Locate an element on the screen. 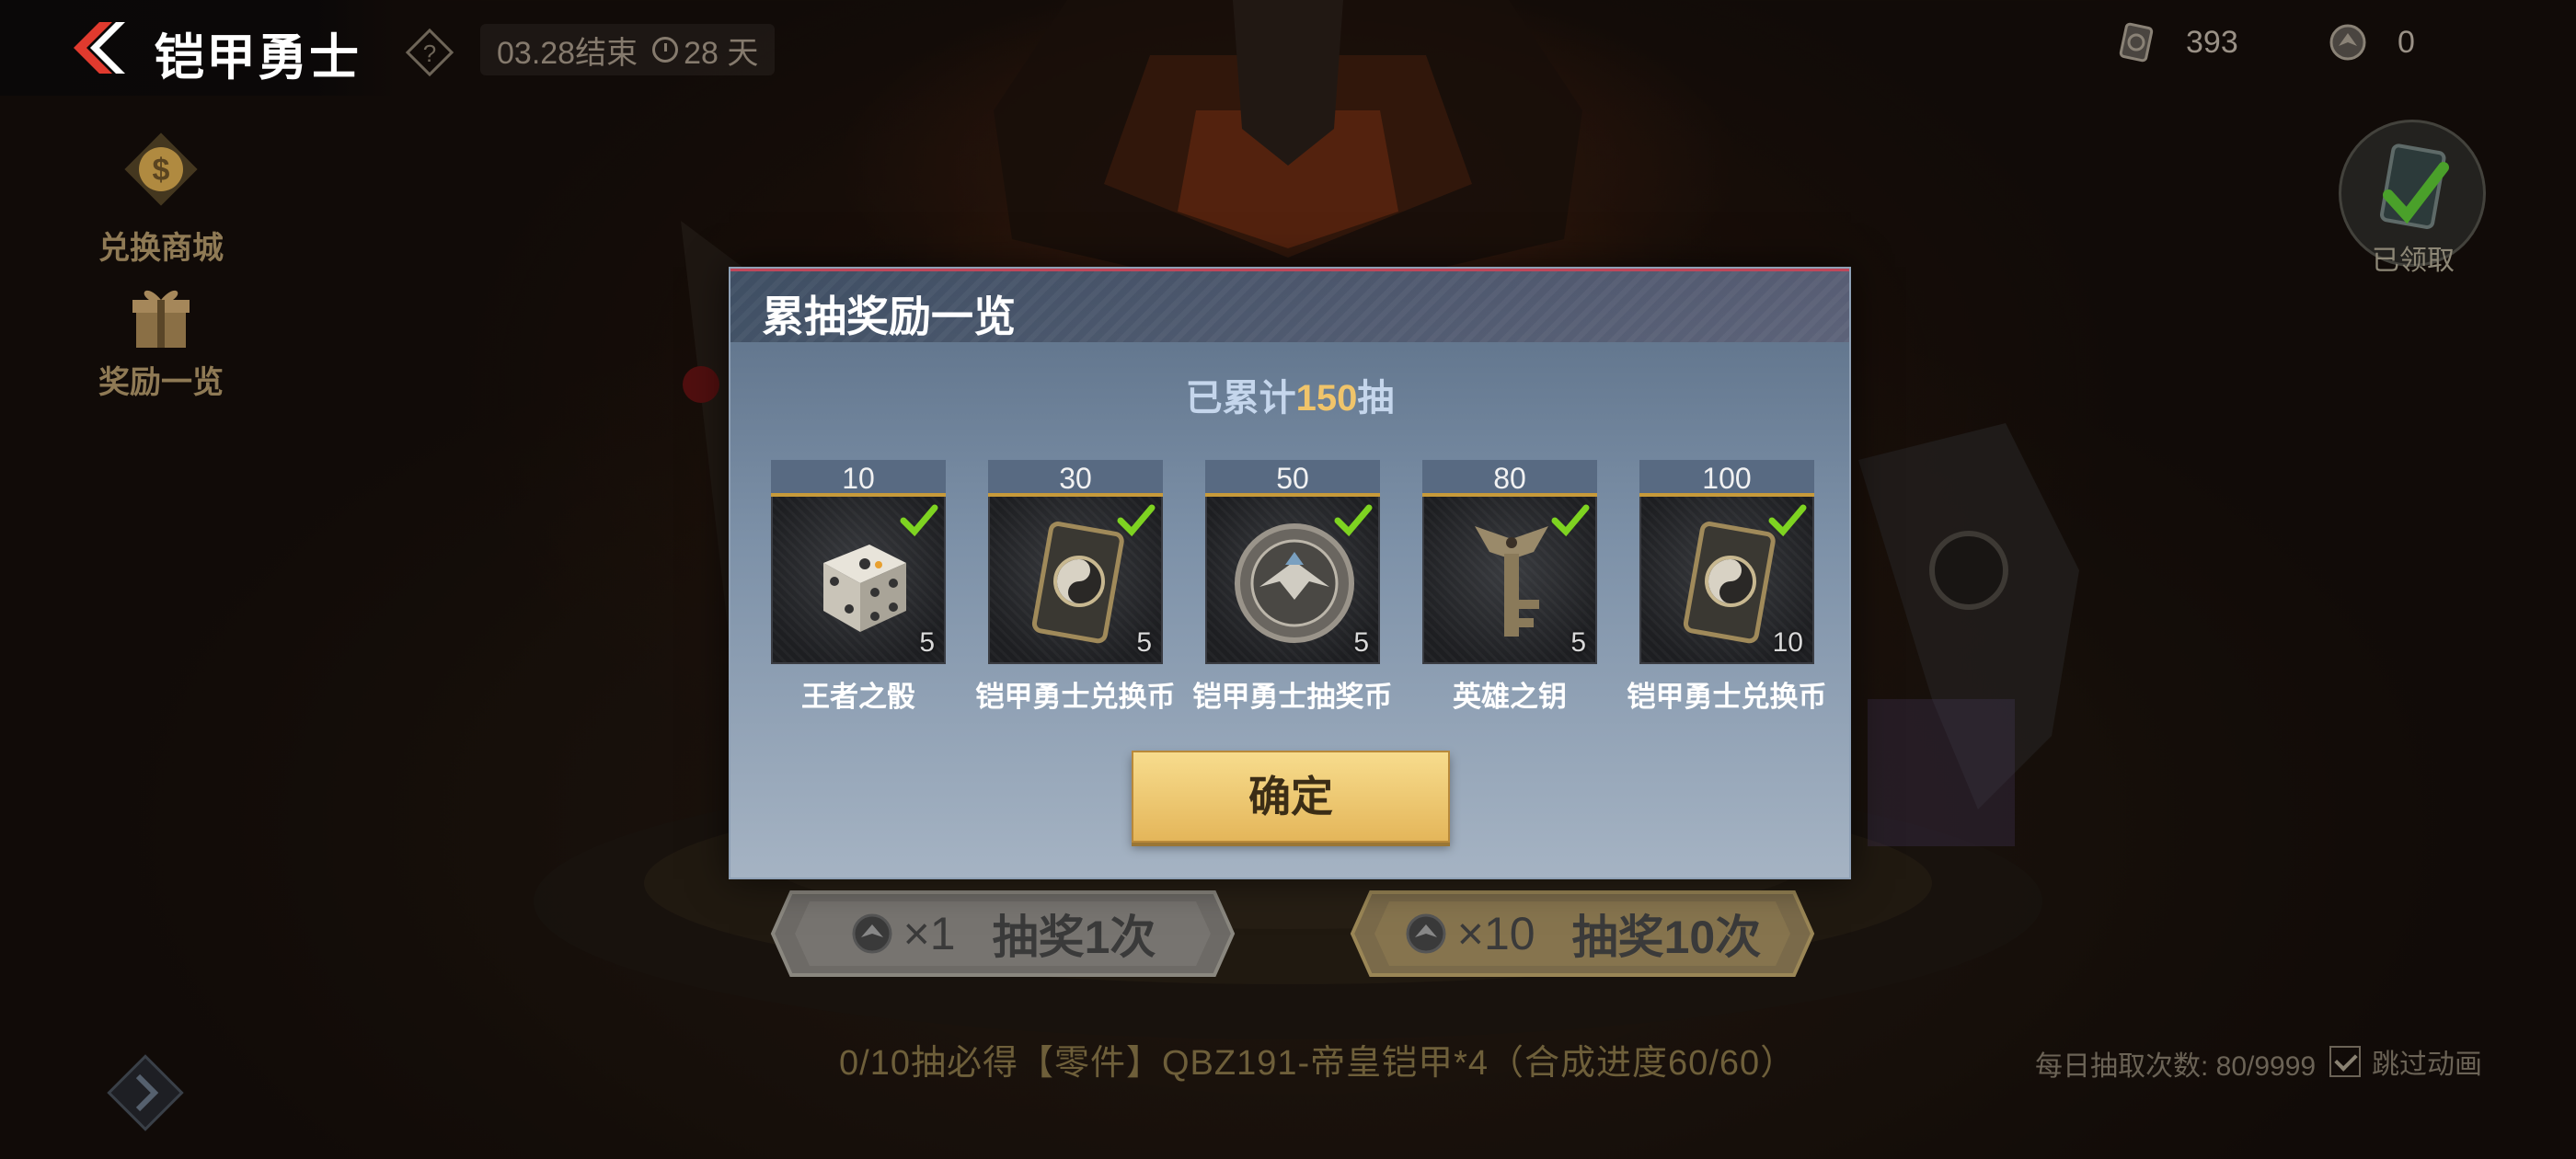 The height and width of the screenshot is (1159, 2576). days-left: 28 天 is located at coordinates (721, 53).